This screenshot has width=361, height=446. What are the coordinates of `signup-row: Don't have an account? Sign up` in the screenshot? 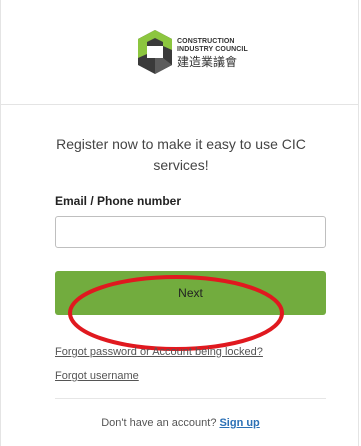 It's located at (180, 423).